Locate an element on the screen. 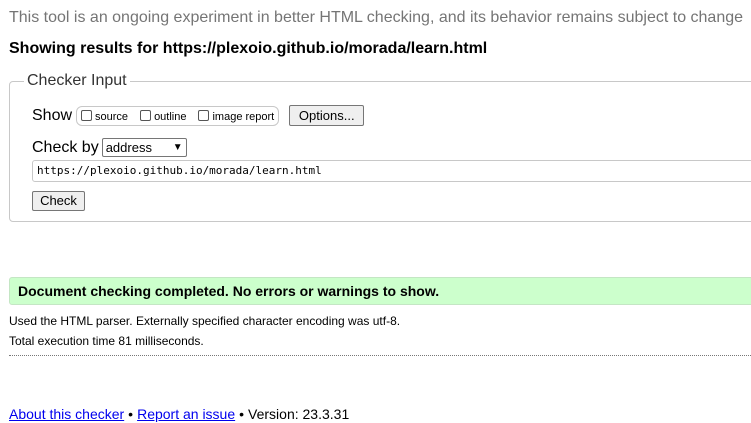 This screenshot has width=751, height=423. show-outline-label: outline is located at coordinates (170, 117).